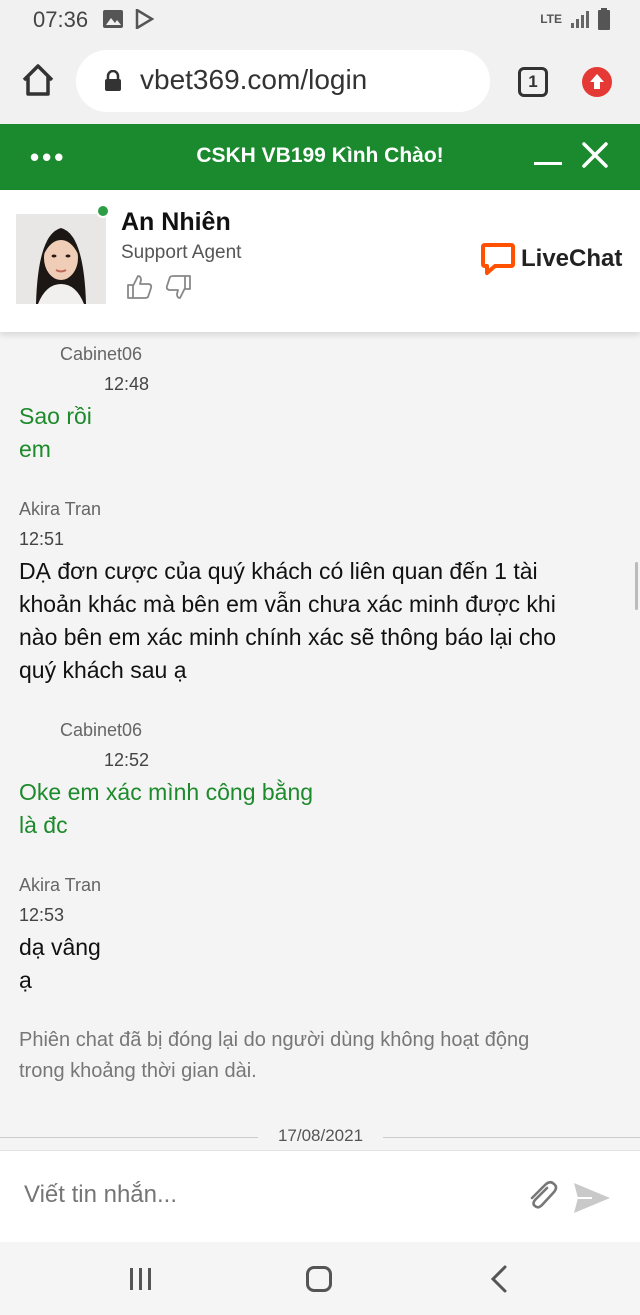 This screenshot has height=1315, width=640. I want to click on message-time: 12:52, so click(127, 760).